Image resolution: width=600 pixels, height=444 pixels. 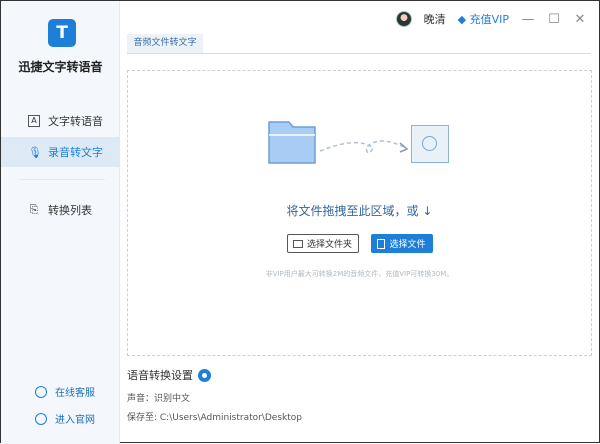 What do you see at coordinates (430, 144) in the screenshot?
I see `audio-file-icon` at bounding box center [430, 144].